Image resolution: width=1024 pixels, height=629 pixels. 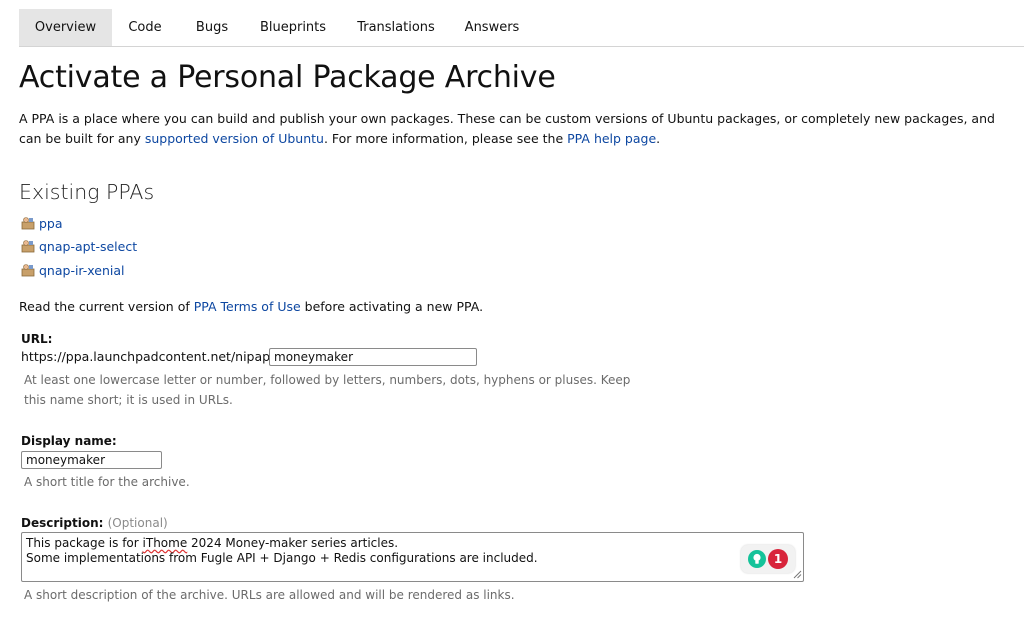 What do you see at coordinates (82, 270) in the screenshot?
I see `ppa-link-qnap-ir-xenial: qnap-ir-xenial` at bounding box center [82, 270].